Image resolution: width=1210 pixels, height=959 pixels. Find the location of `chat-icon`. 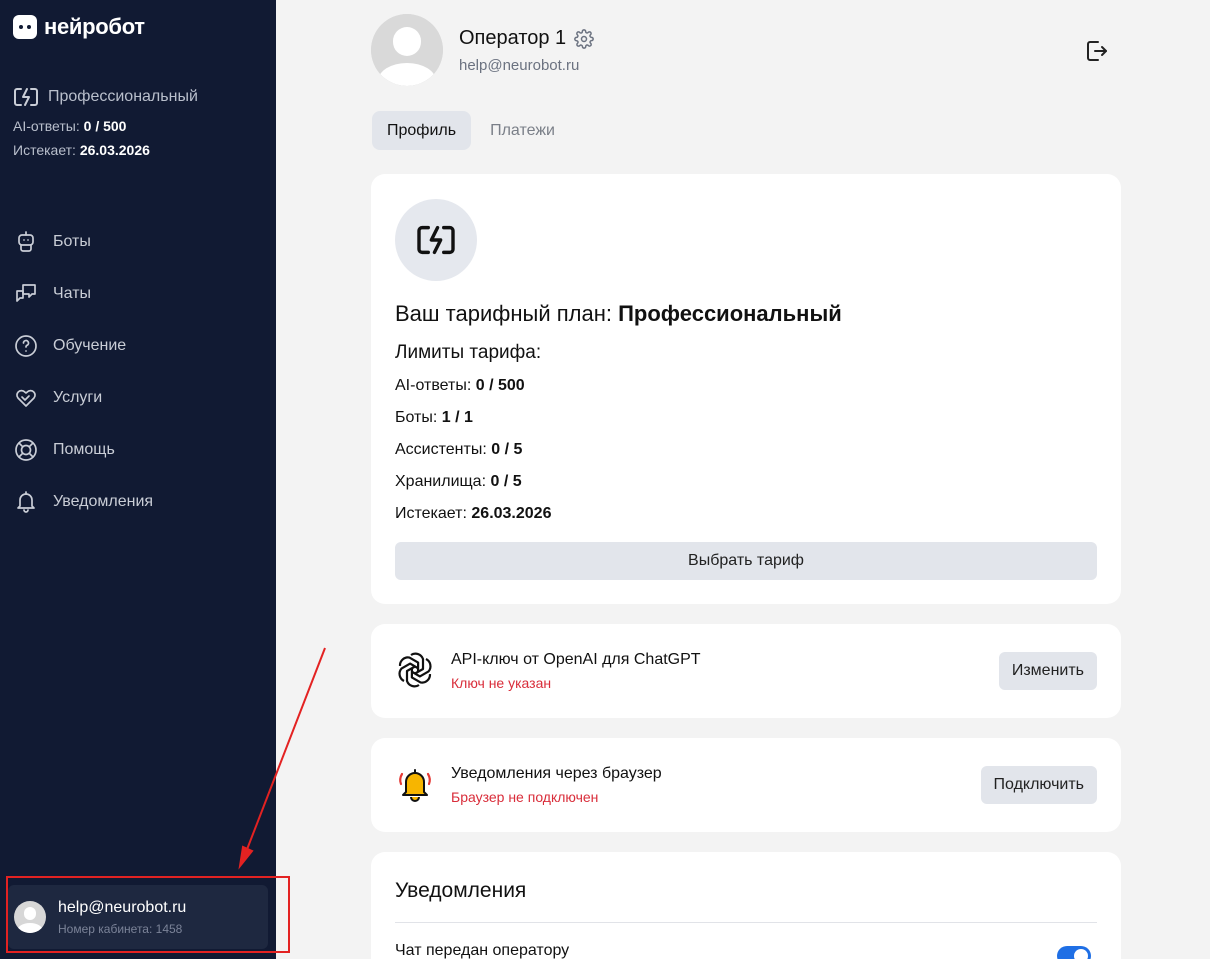

chat-icon is located at coordinates (26, 293).